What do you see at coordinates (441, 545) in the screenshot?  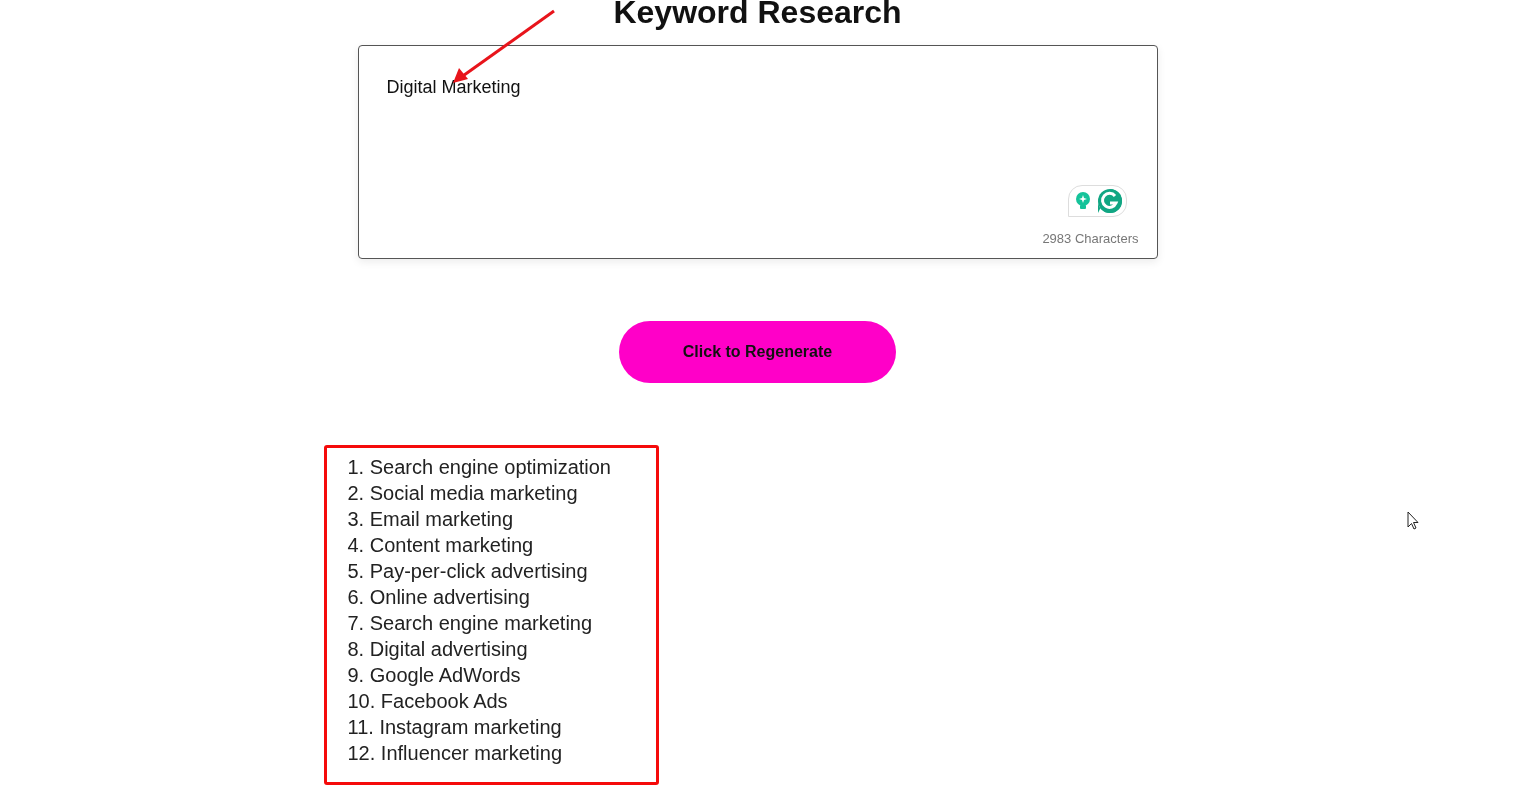 I see `keyword-result: 4. Content marketing` at bounding box center [441, 545].